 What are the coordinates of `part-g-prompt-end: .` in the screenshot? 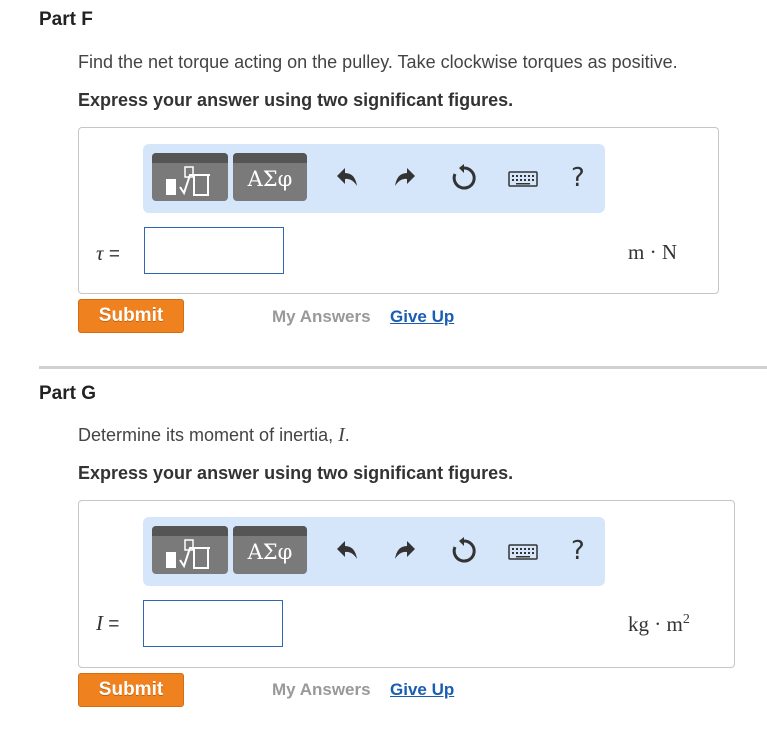 It's located at (347, 435).